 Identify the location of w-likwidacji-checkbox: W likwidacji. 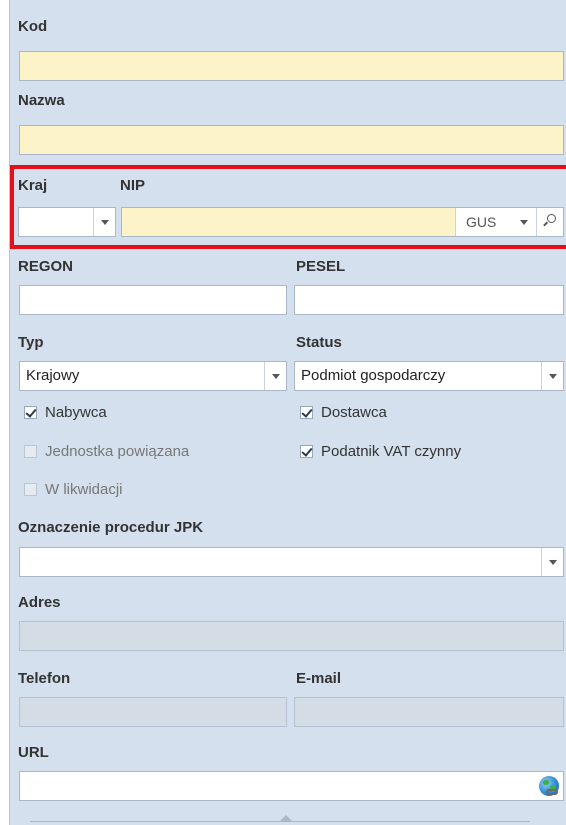
(73, 489).